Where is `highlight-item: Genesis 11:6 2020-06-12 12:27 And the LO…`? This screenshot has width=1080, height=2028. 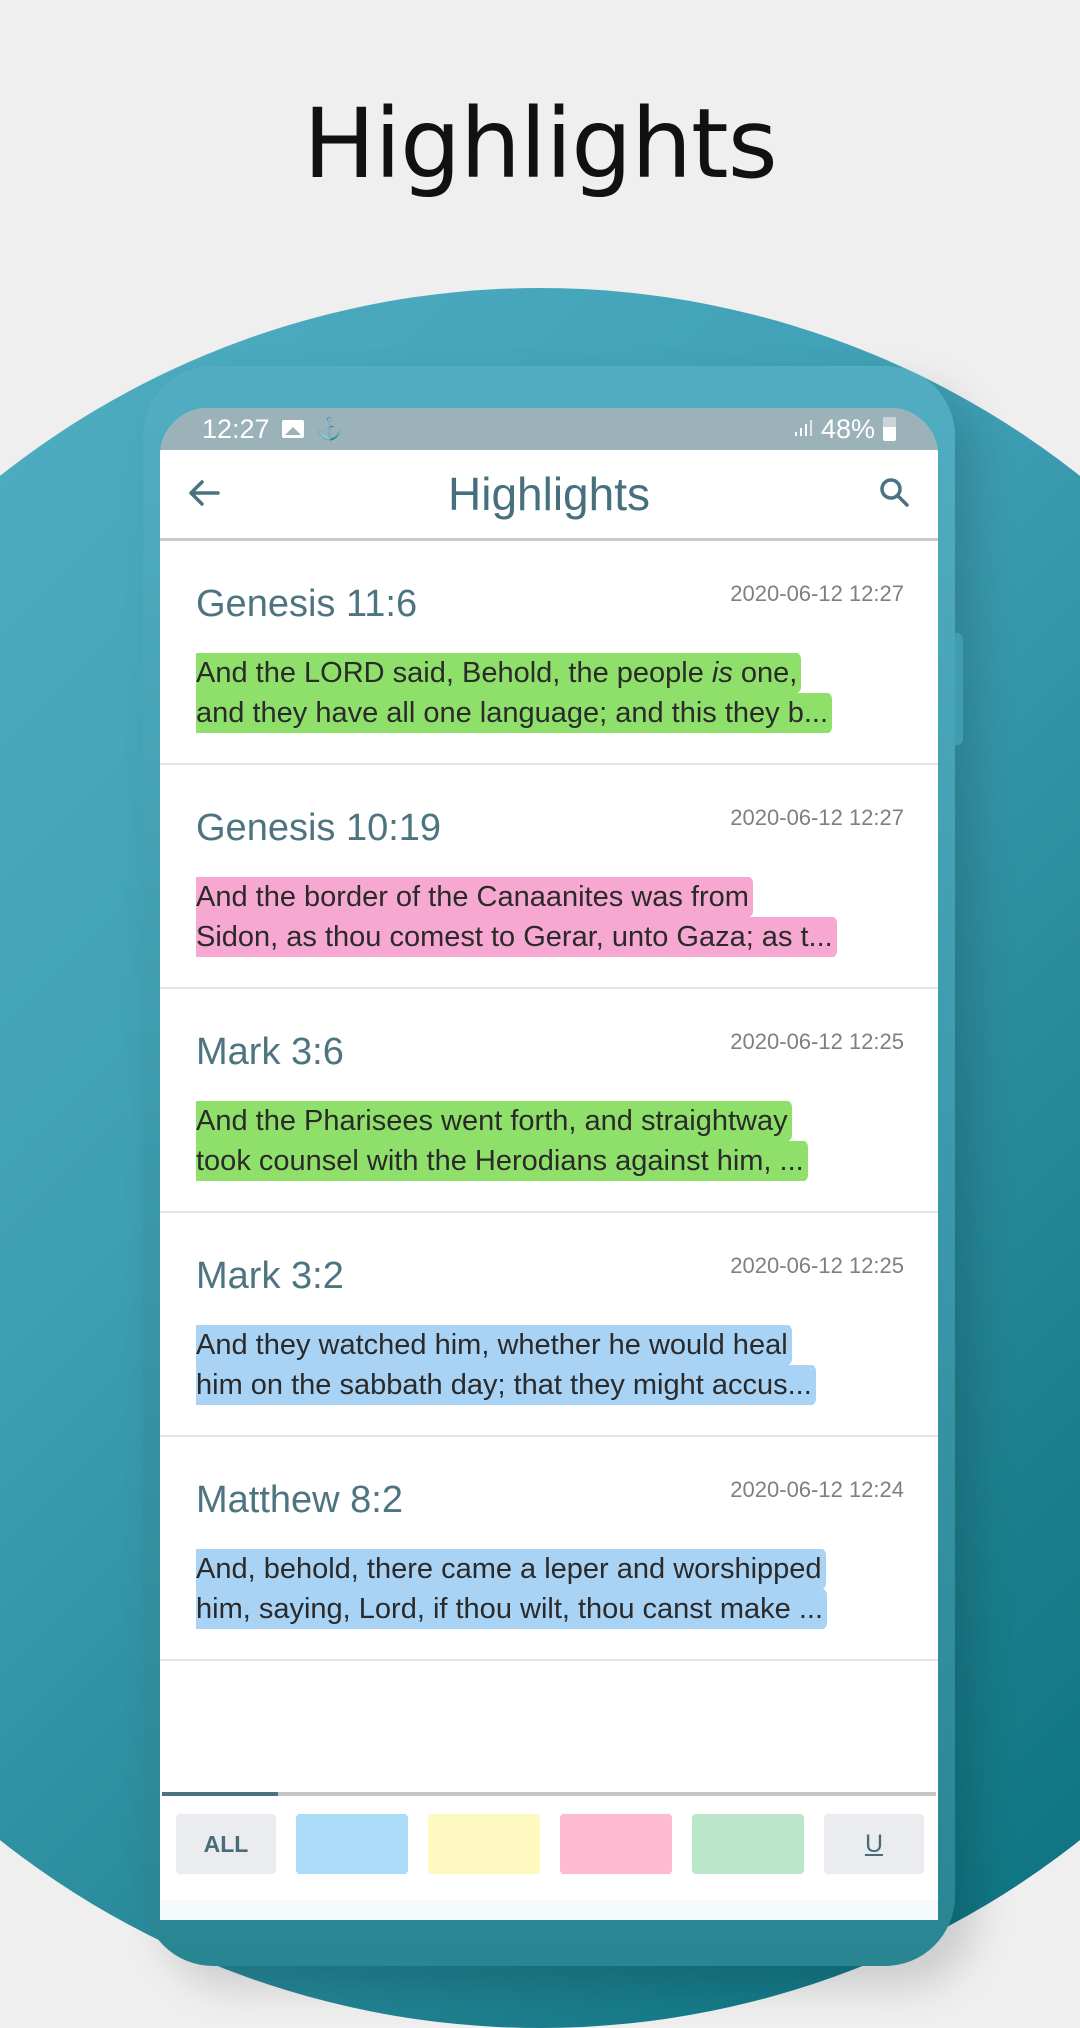 highlight-item: Genesis 11:6 2020-06-12 12:27 And the LO… is located at coordinates (549, 653).